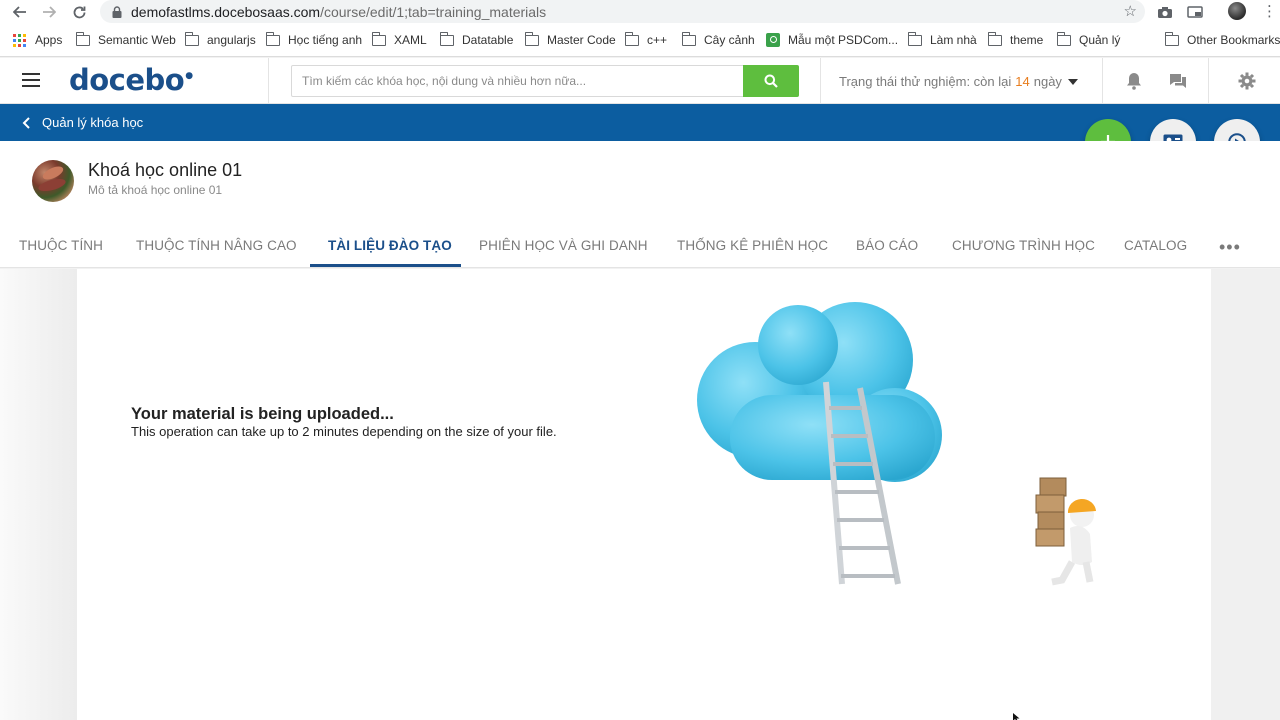 The height and width of the screenshot is (720, 1280). I want to click on url-path: /course/edit/1;tab=training_materials, so click(433, 11).